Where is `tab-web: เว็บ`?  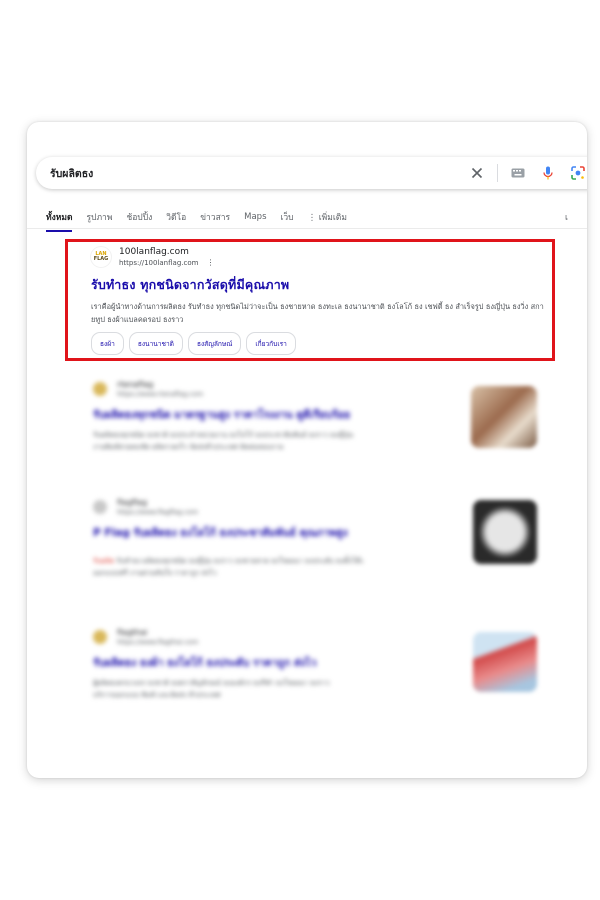 tab-web: เว็บ is located at coordinates (287, 217).